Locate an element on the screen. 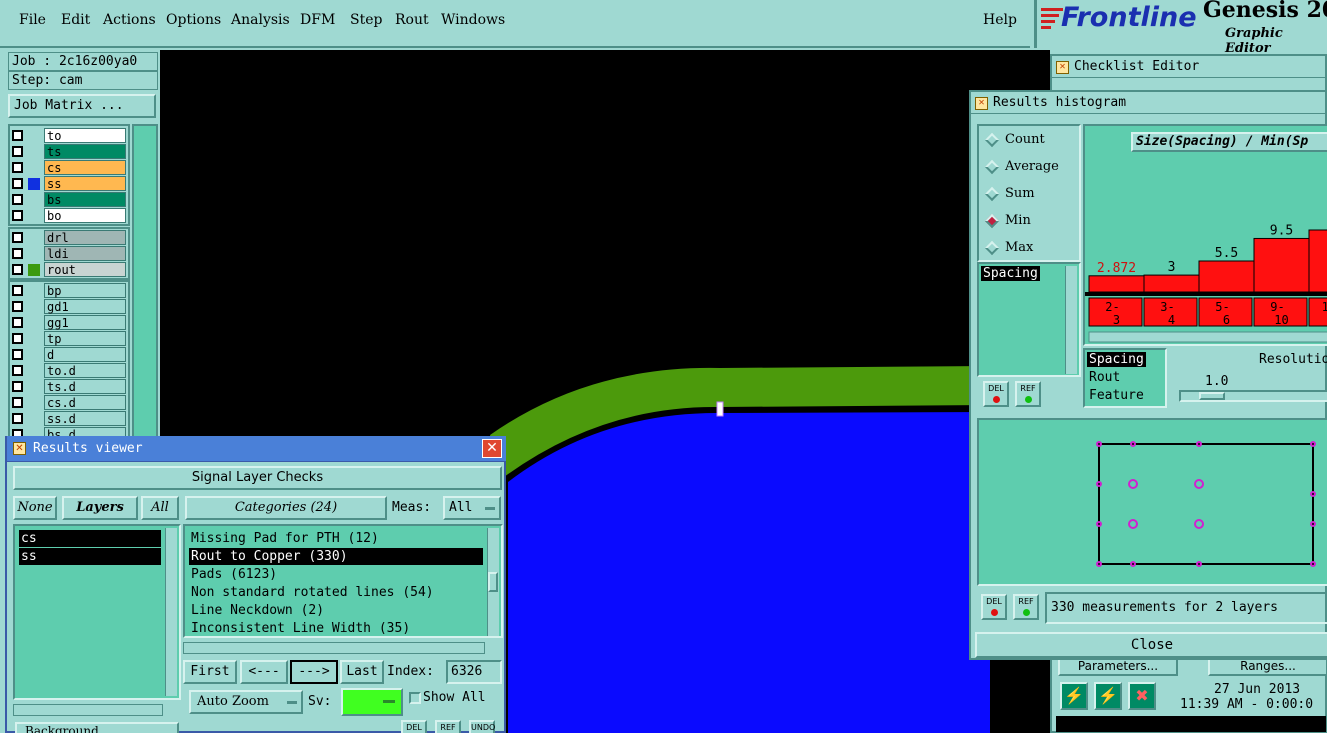  background-dropdown: Background is located at coordinates (97, 727).